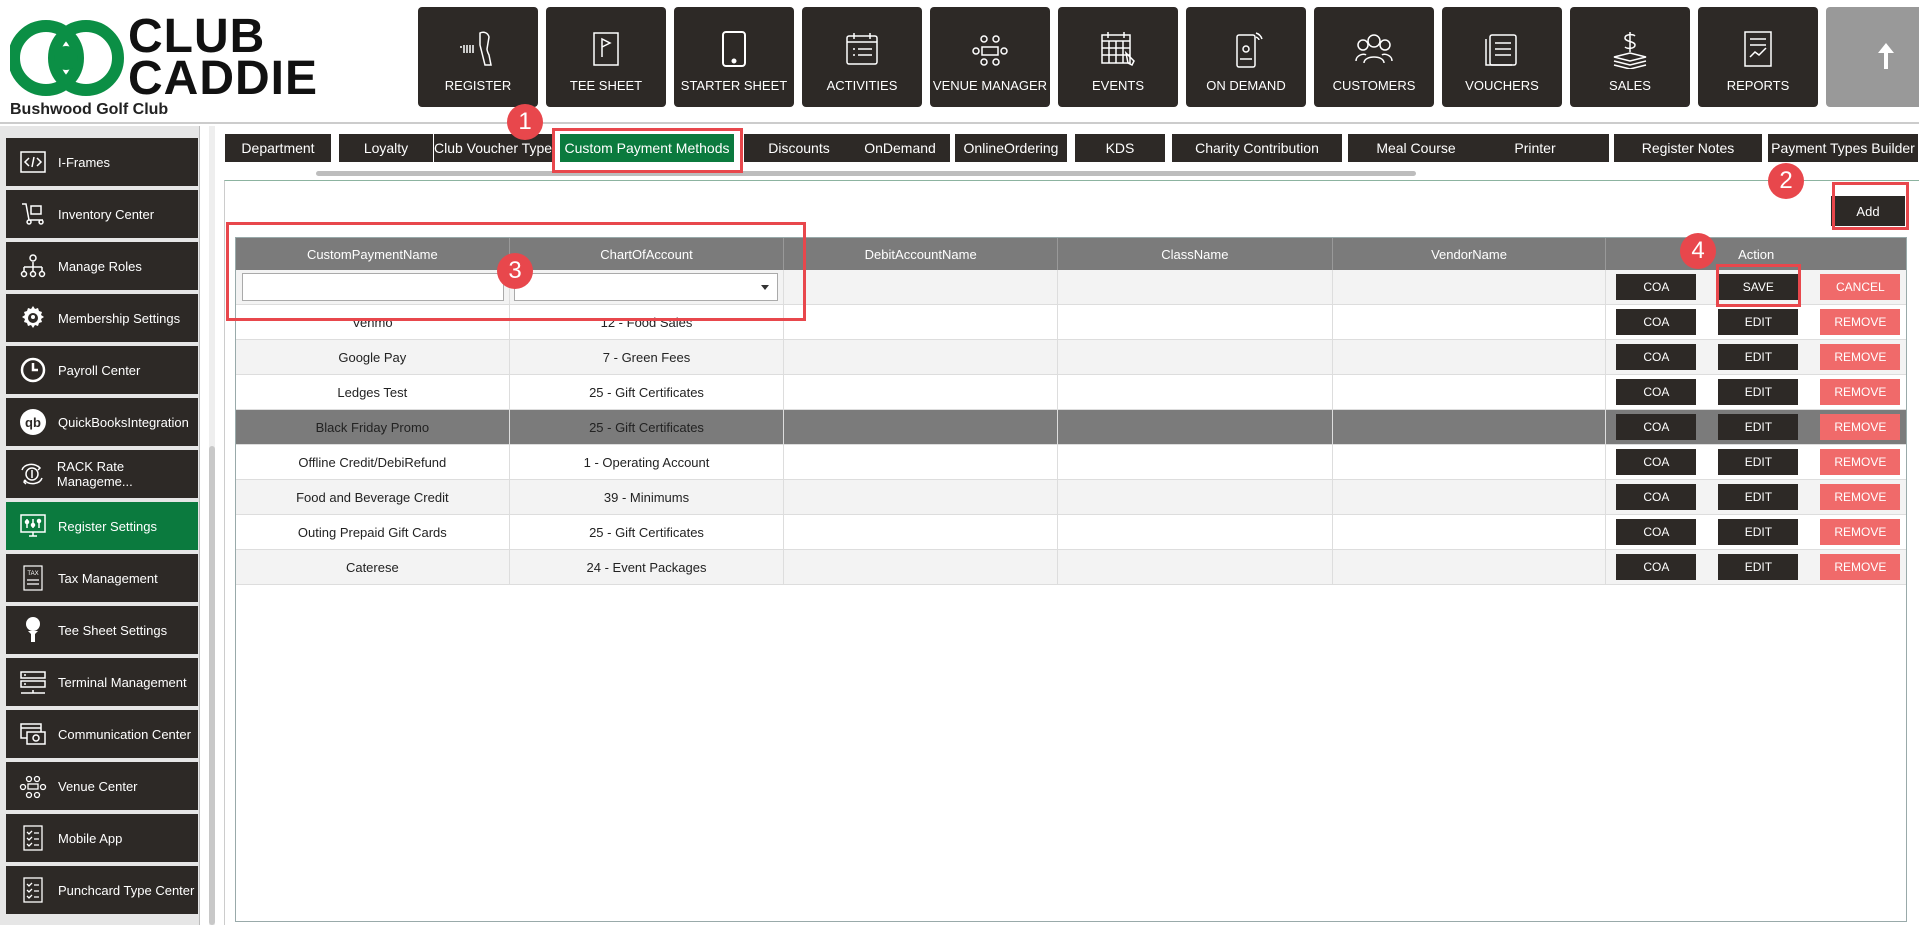  What do you see at coordinates (373, 254) in the screenshot?
I see `column-header: CustomPaymentName` at bounding box center [373, 254].